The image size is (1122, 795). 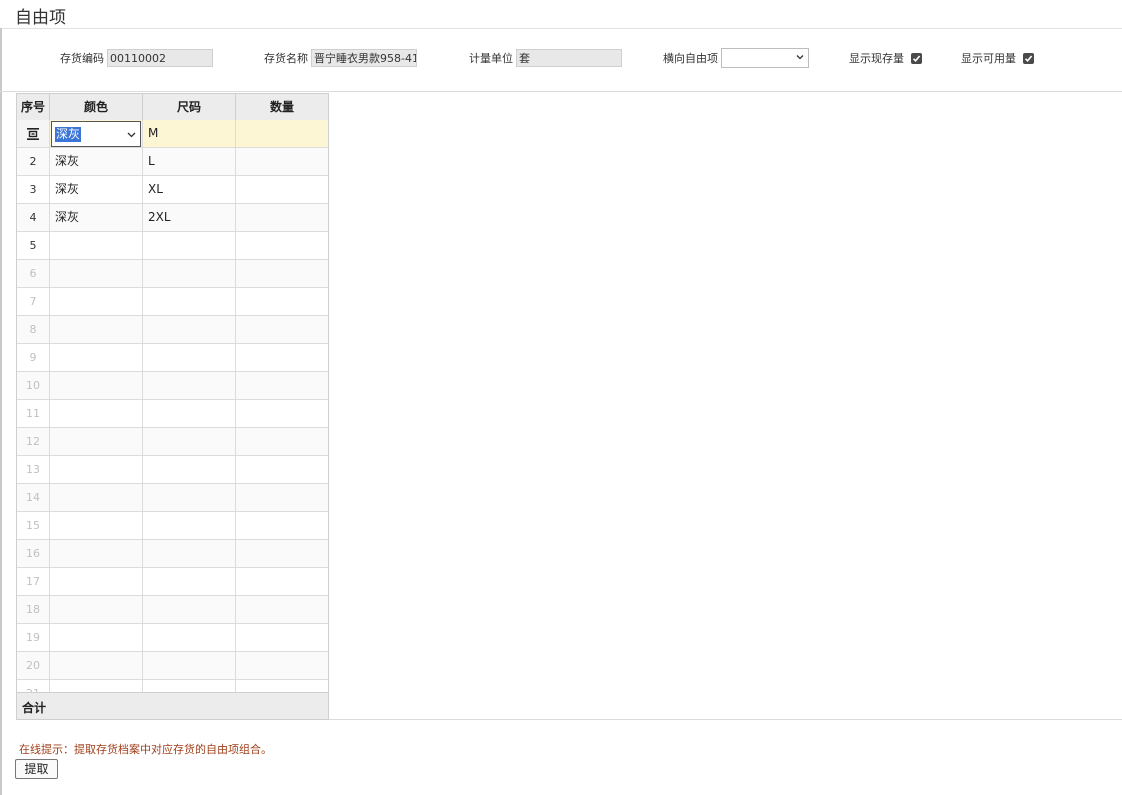 What do you see at coordinates (916, 58) in the screenshot?
I see `show-on-hand-checkbox` at bounding box center [916, 58].